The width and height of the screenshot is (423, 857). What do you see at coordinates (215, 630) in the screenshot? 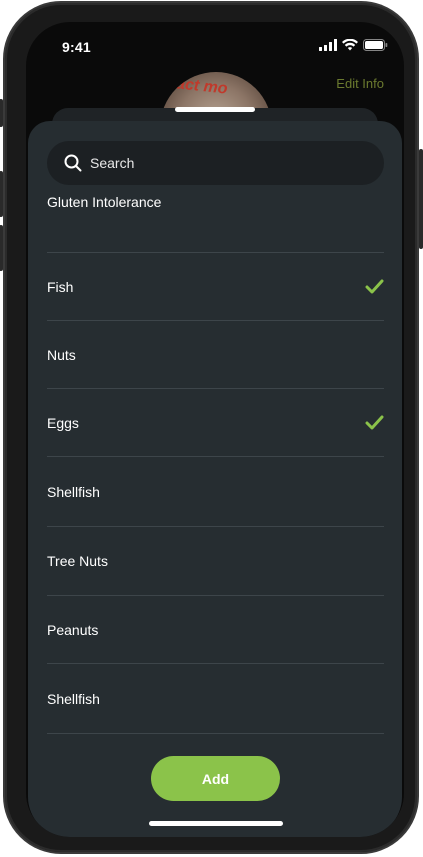
I see `list-item-peanuts: Peanuts` at bounding box center [215, 630].